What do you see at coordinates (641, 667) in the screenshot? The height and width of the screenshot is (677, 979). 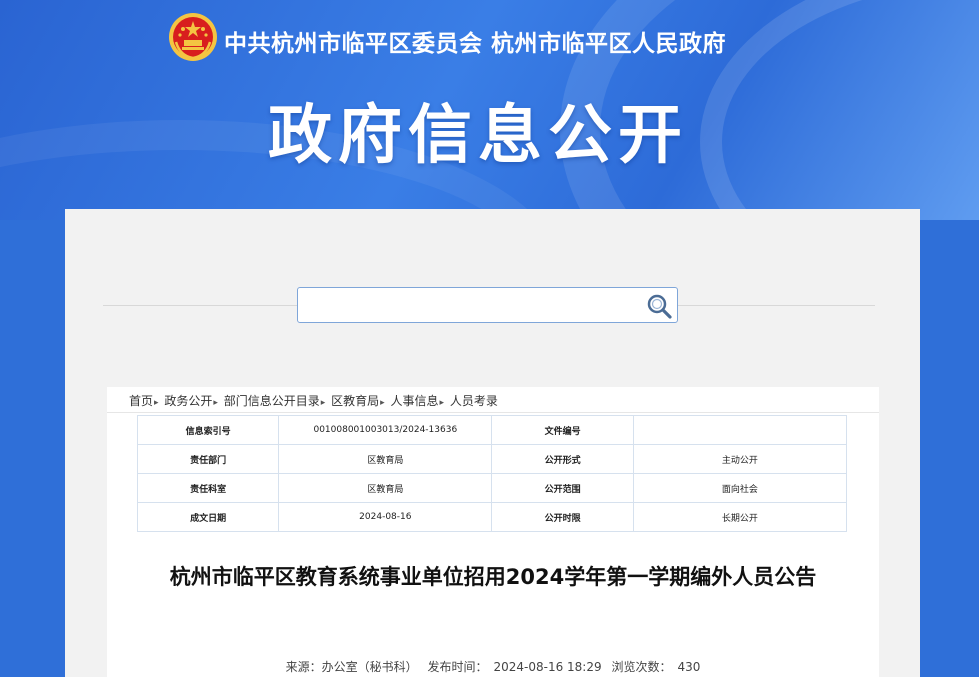 I see `article-views-label: 浏览次数：` at bounding box center [641, 667].